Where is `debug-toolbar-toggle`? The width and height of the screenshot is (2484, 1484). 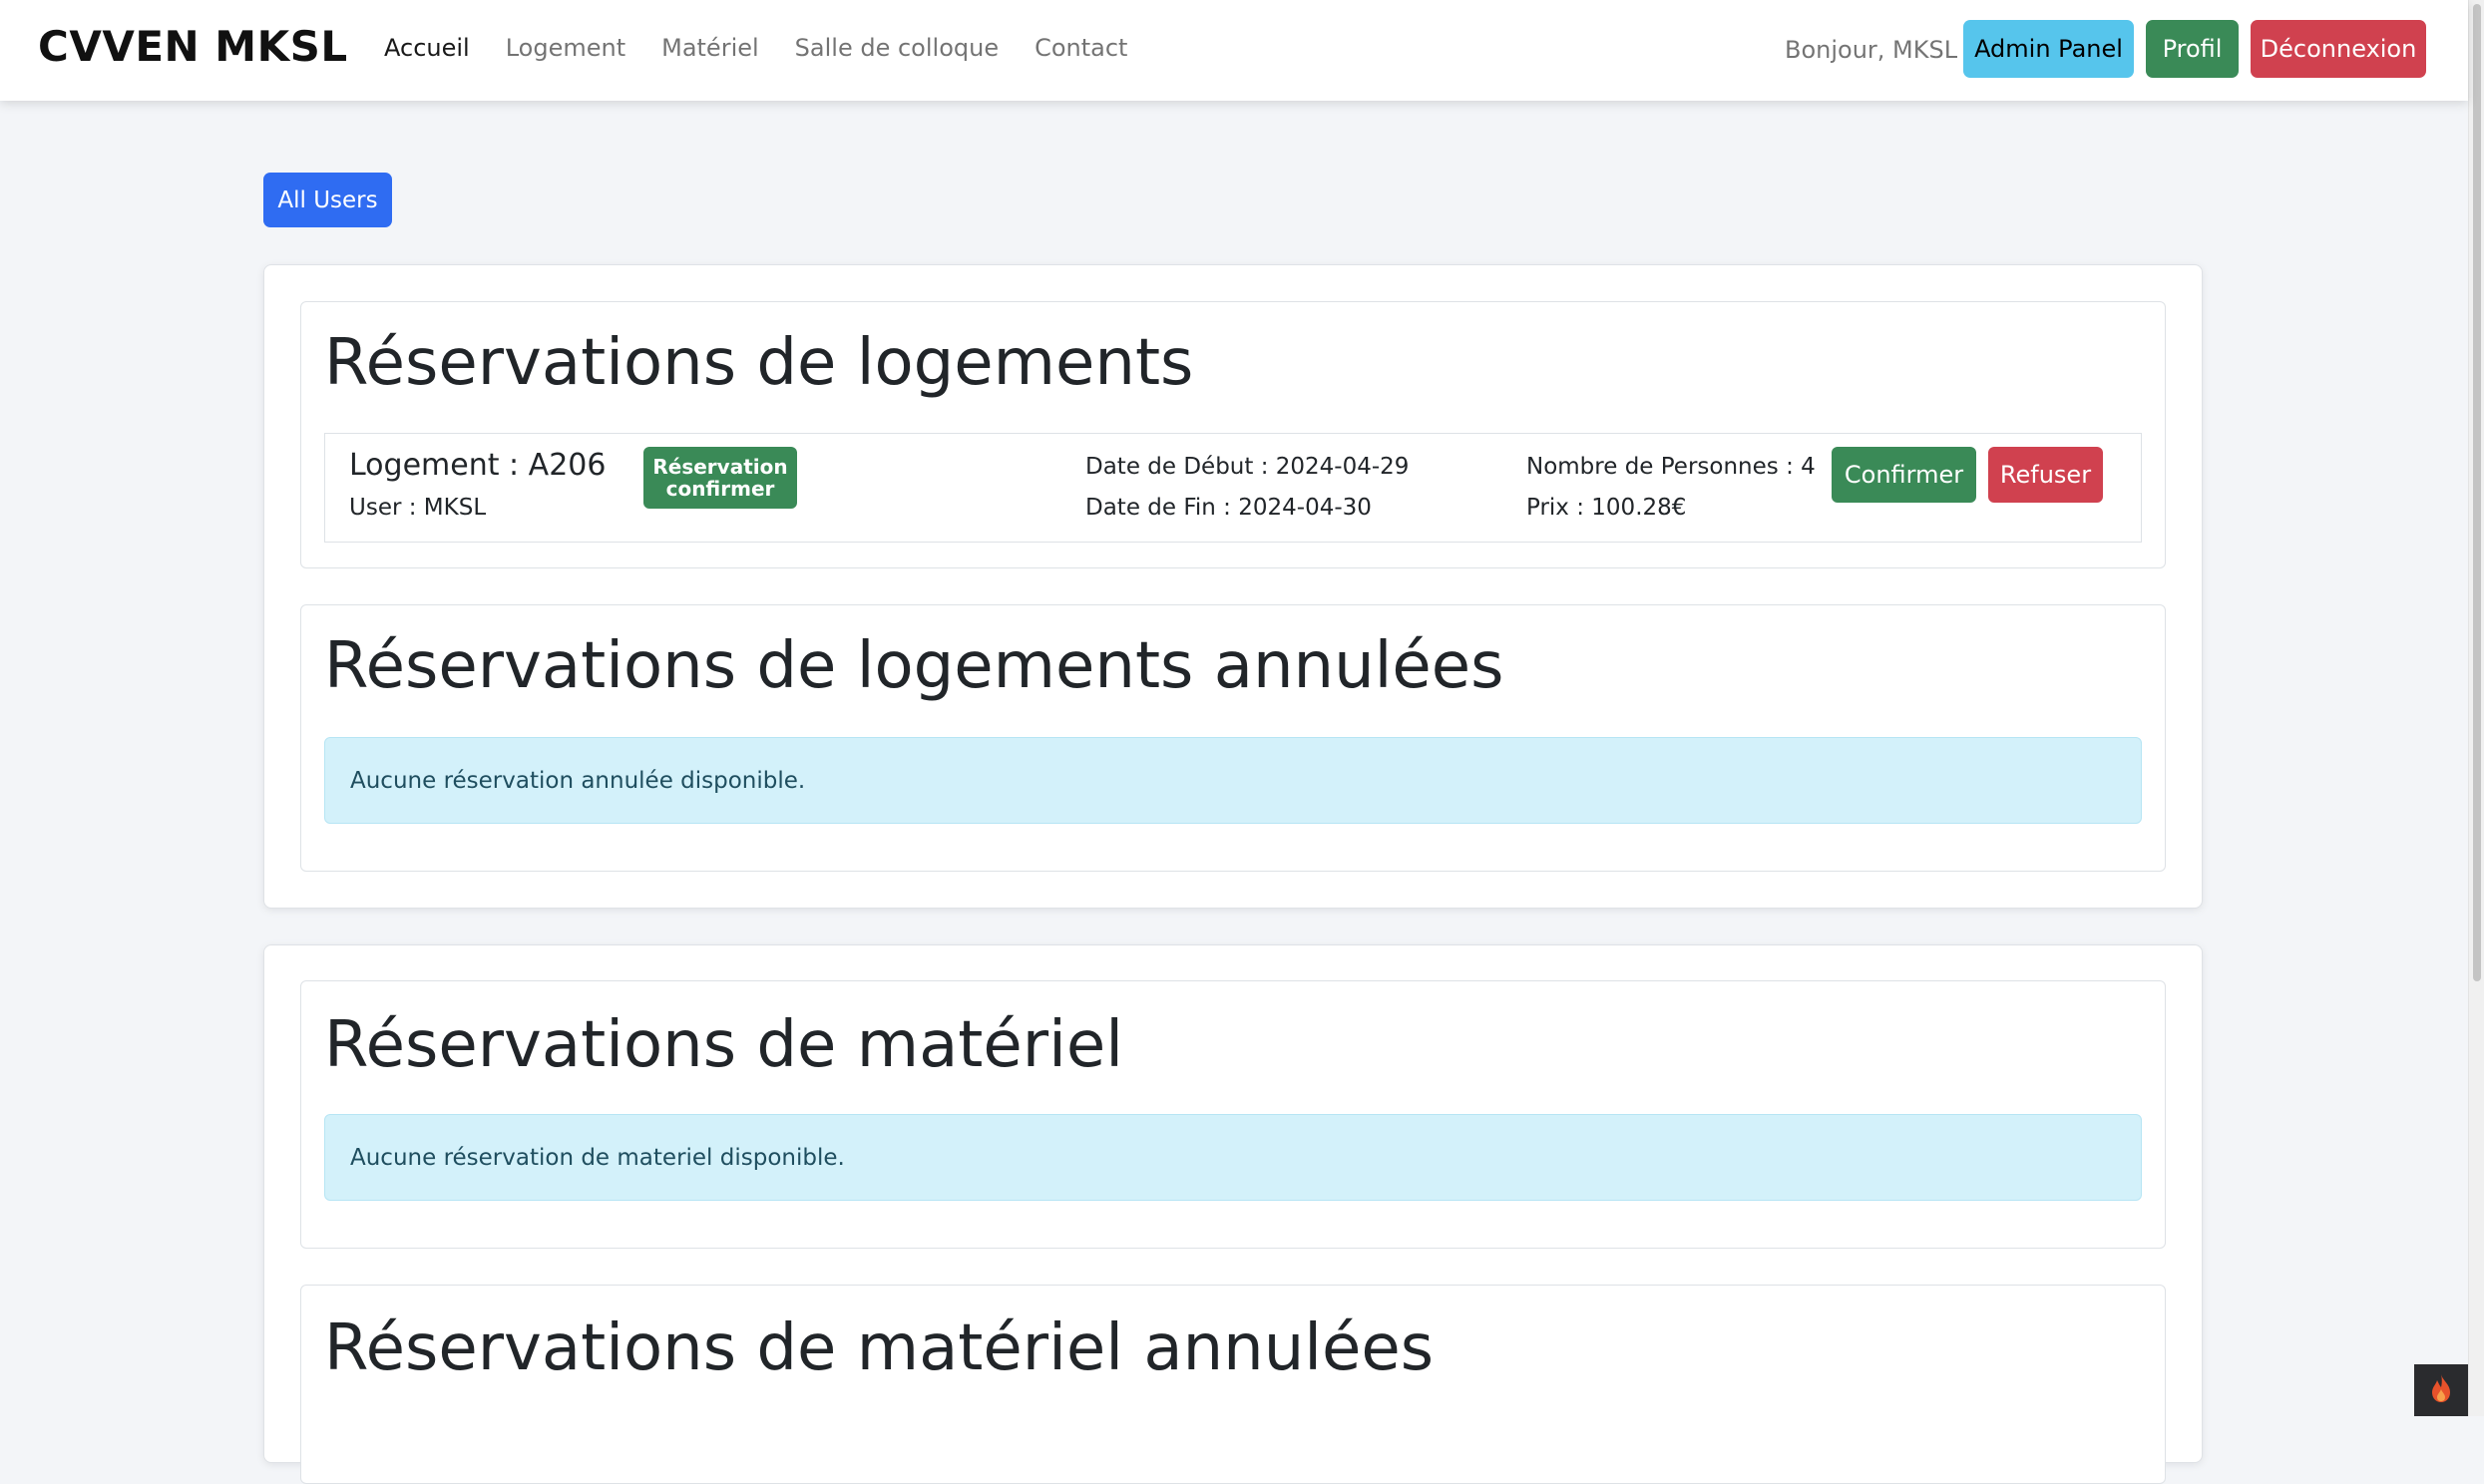
debug-toolbar-toggle is located at coordinates (2441, 1390).